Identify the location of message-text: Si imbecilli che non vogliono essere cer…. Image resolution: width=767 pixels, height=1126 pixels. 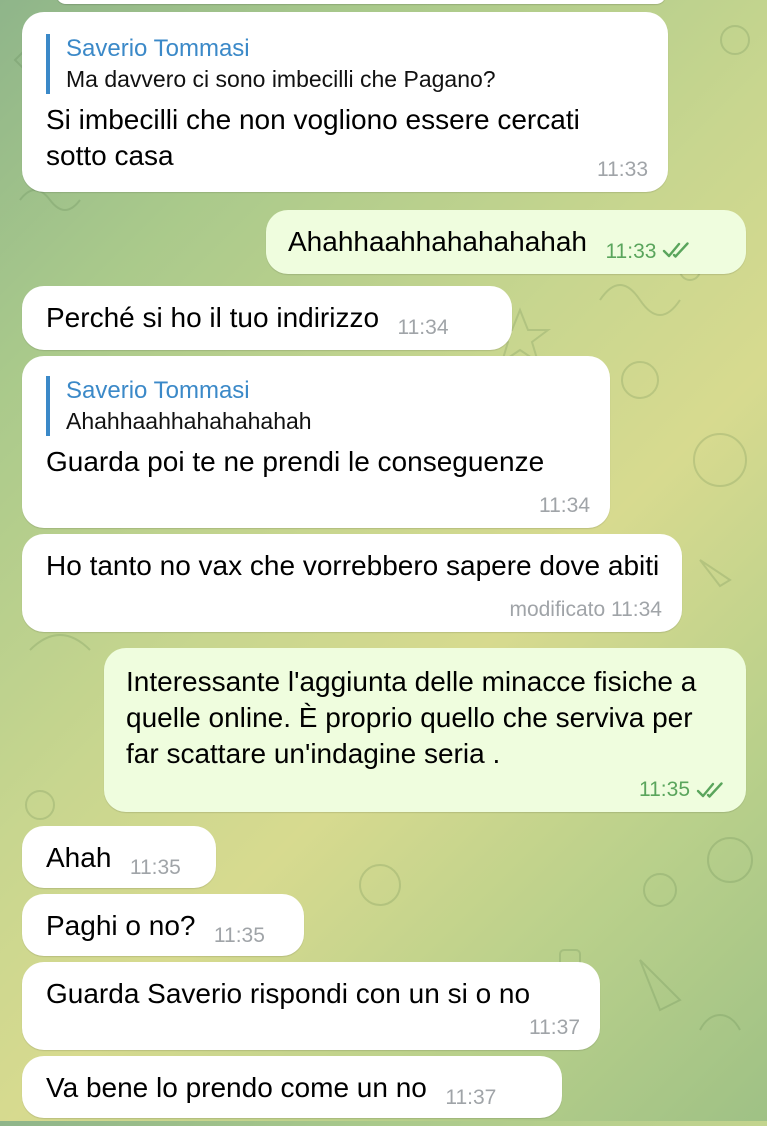
(313, 137).